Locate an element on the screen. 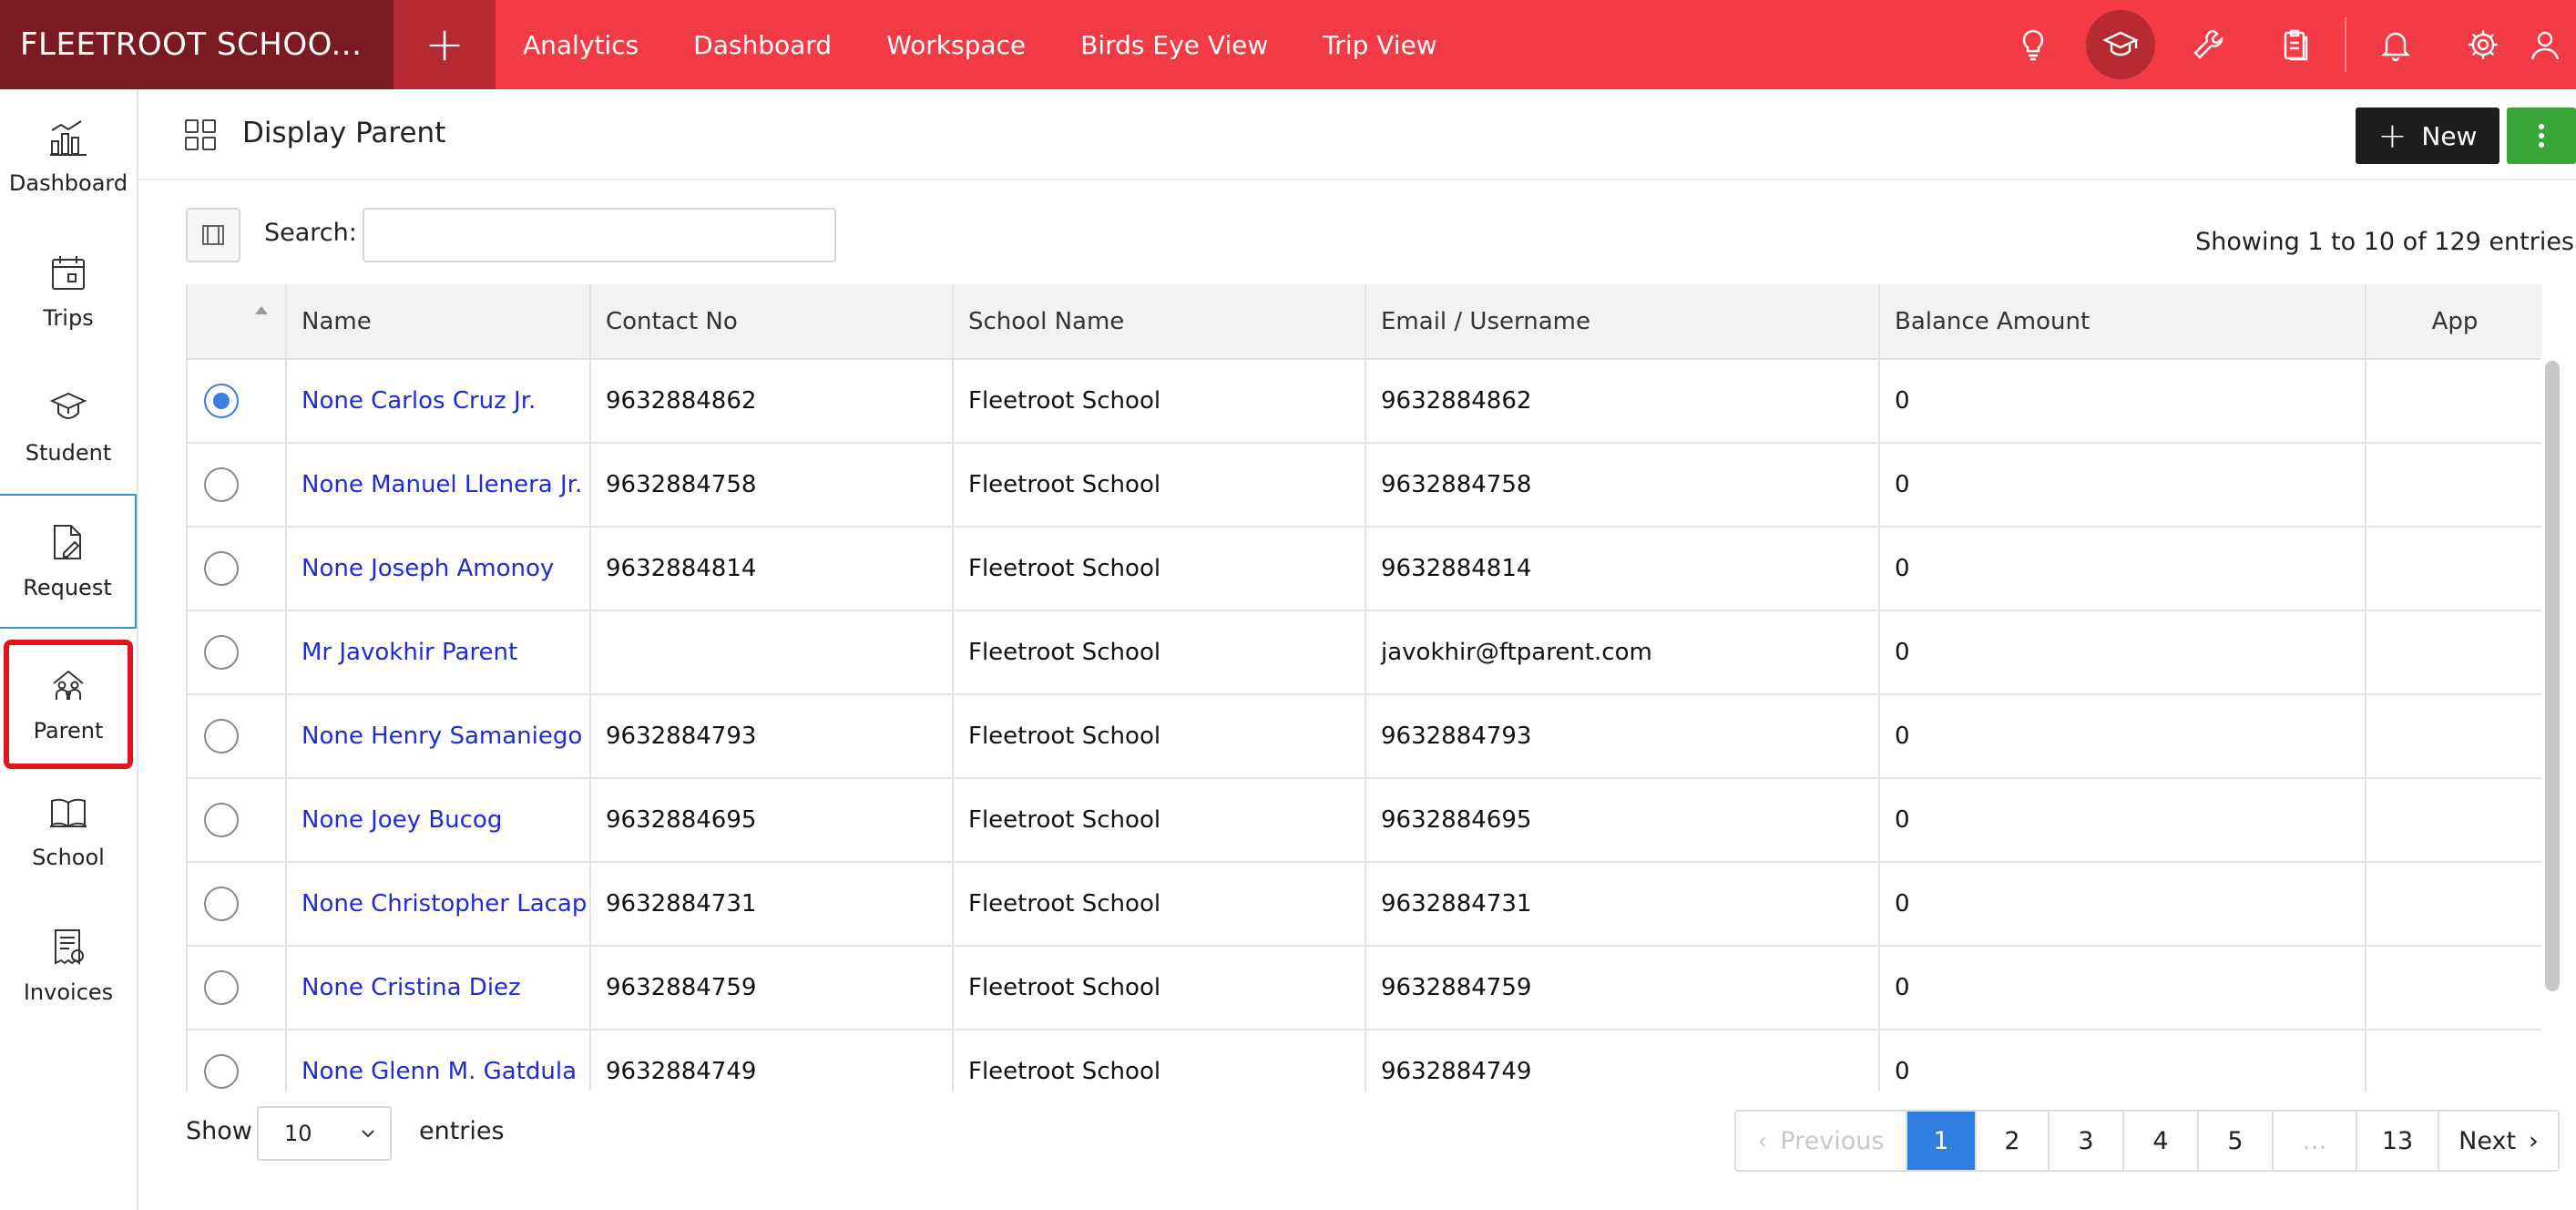  column-header-contact: Contact No is located at coordinates (772, 322).